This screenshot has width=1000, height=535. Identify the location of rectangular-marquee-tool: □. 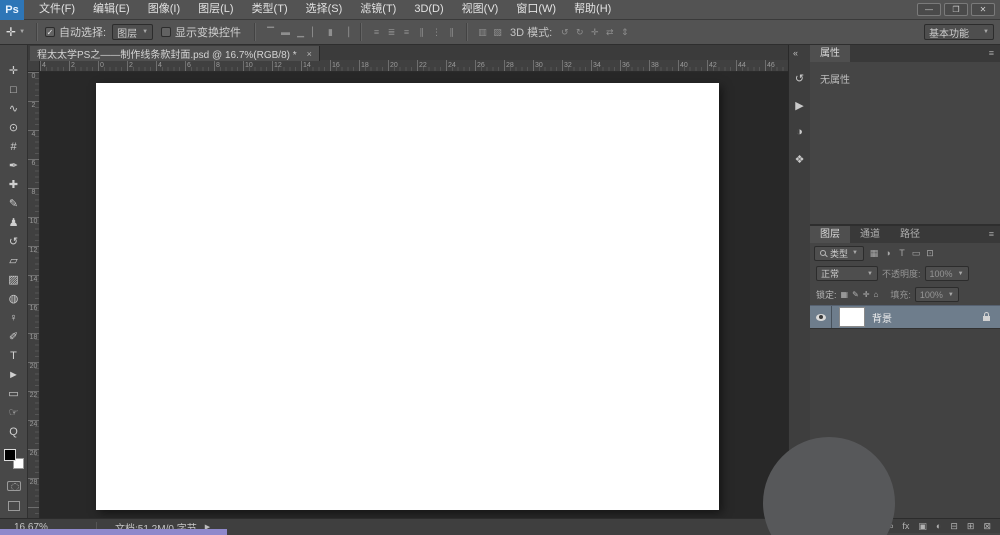
(14, 89).